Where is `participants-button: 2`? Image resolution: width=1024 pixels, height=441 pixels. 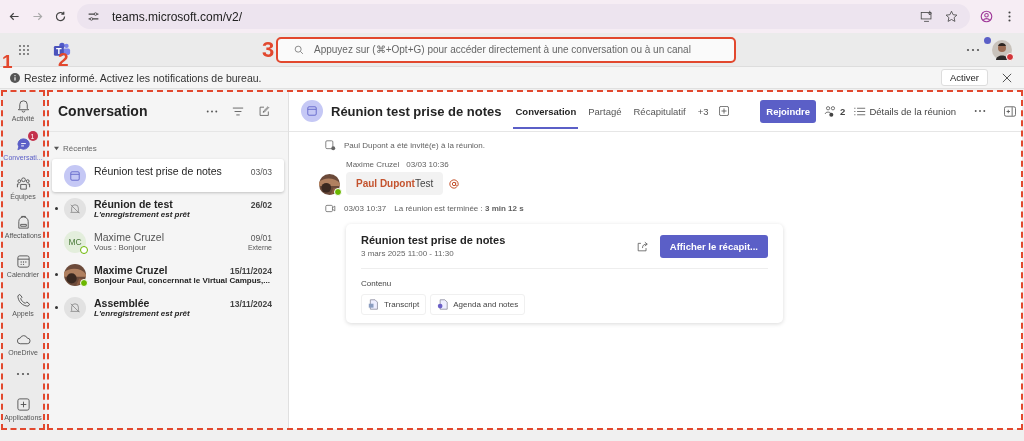 participants-button: 2 is located at coordinates (835, 111).